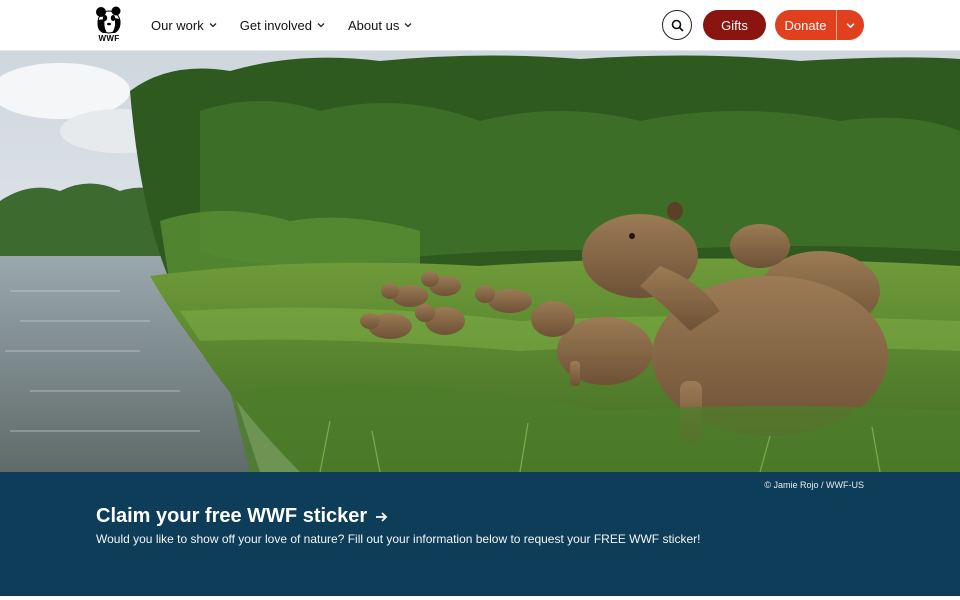  Describe the element at coordinates (374, 25) in the screenshot. I see `nav-label: About us` at that location.